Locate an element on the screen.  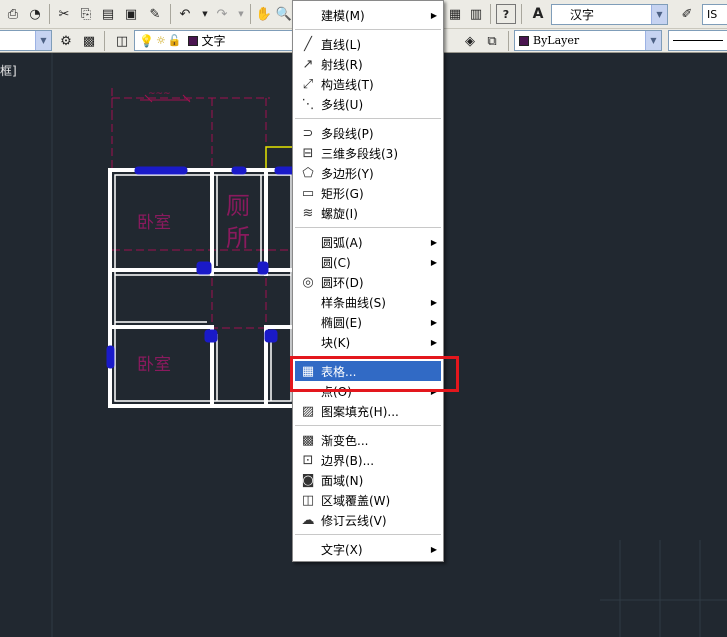
layer-states-icon: ⧉ is located at coordinates (492, 41).